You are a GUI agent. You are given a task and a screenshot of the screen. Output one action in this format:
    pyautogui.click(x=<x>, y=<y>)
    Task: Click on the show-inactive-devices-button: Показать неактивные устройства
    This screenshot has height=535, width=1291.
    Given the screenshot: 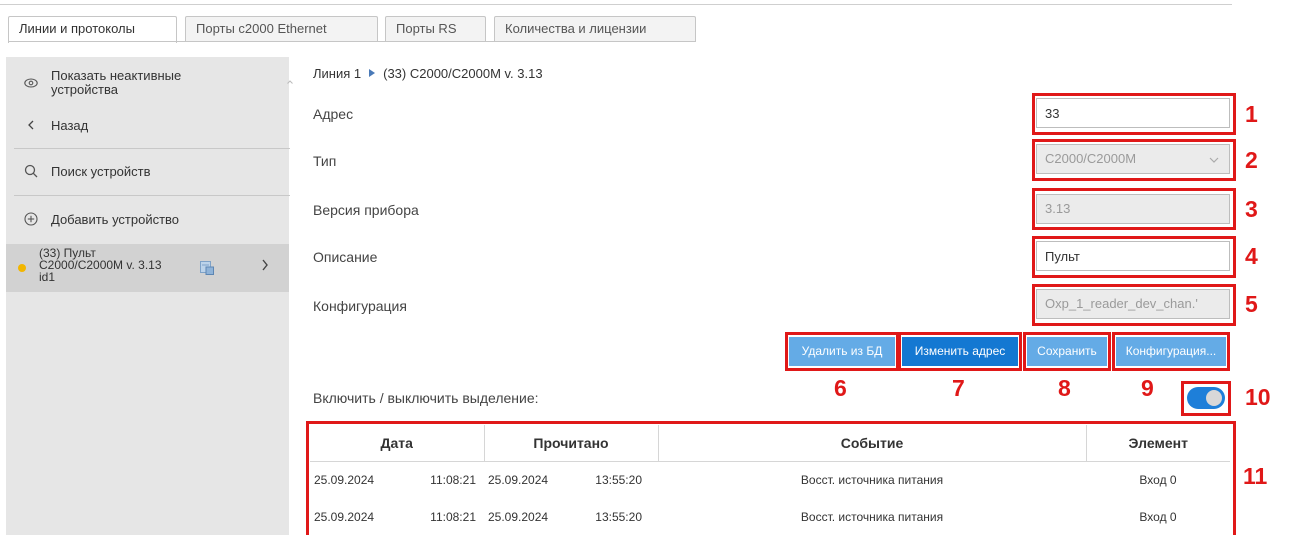 What is the action you would take?
    pyautogui.click(x=147, y=83)
    